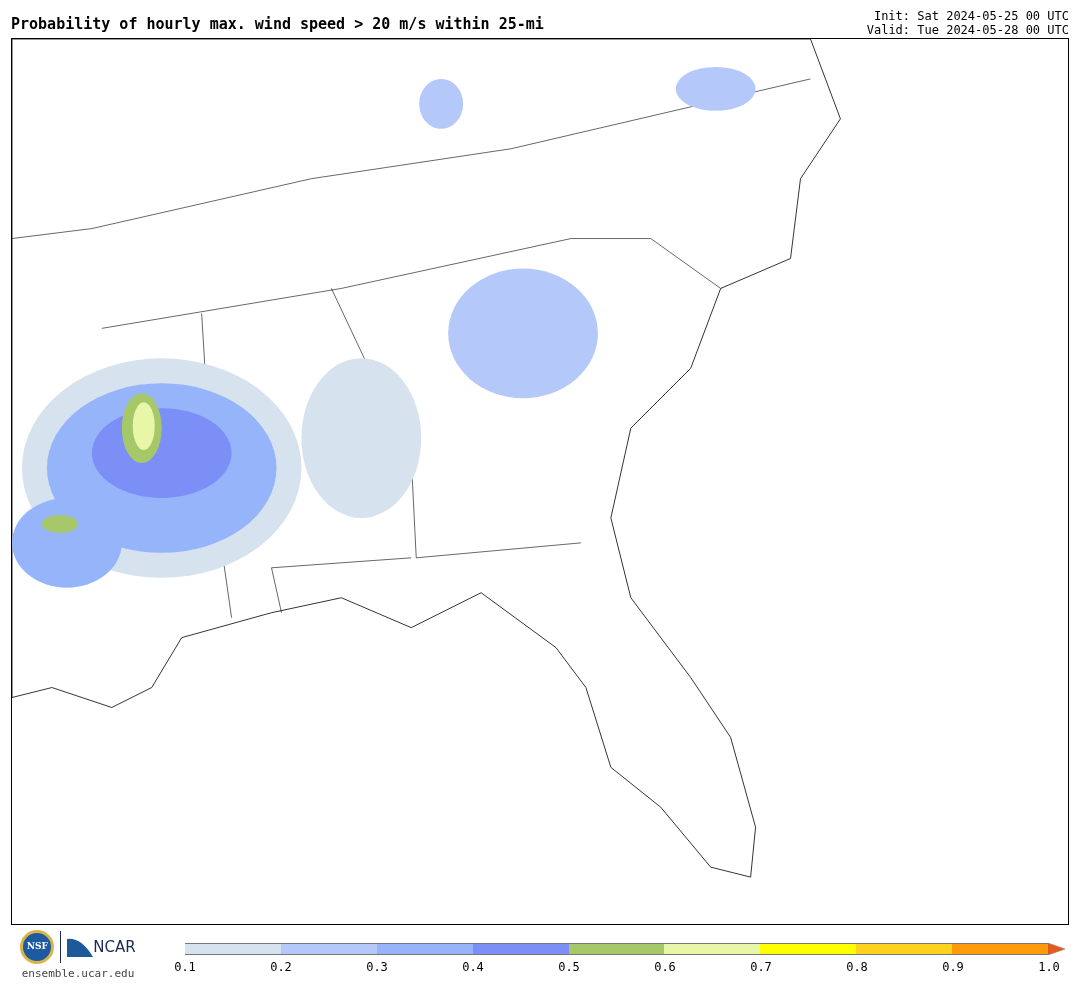 This screenshot has width=1080, height=988. What do you see at coordinates (953, 967) in the screenshot?
I see `colorbar-tick-label: 0.9` at bounding box center [953, 967].